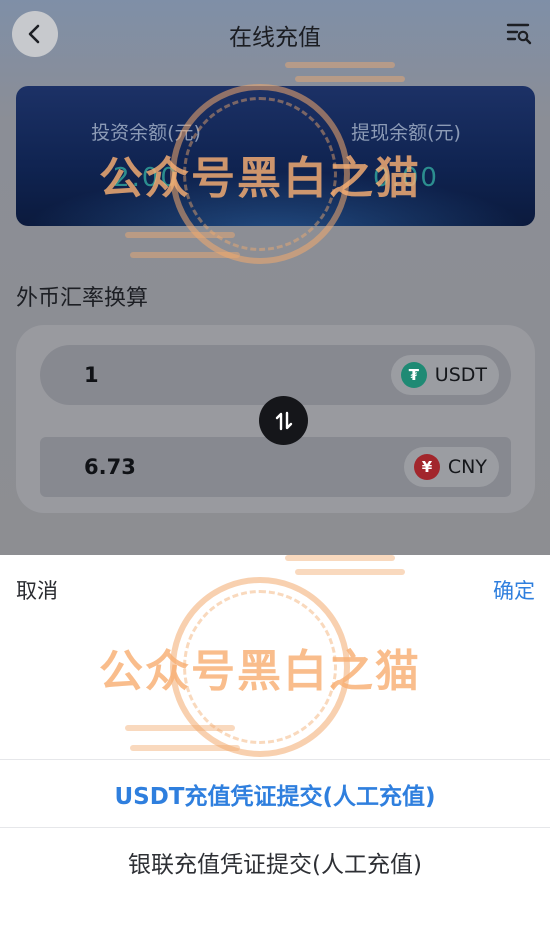  I want to click on records-button, so click(519, 33).